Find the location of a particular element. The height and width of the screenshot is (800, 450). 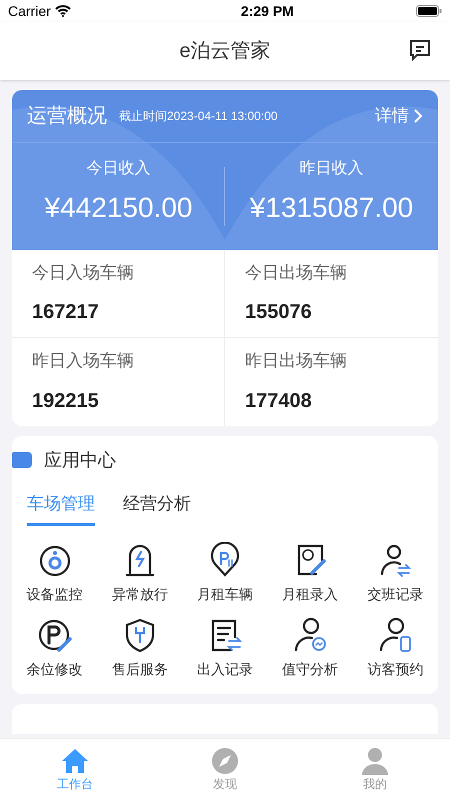

section-marker-icon is located at coordinates (22, 460).